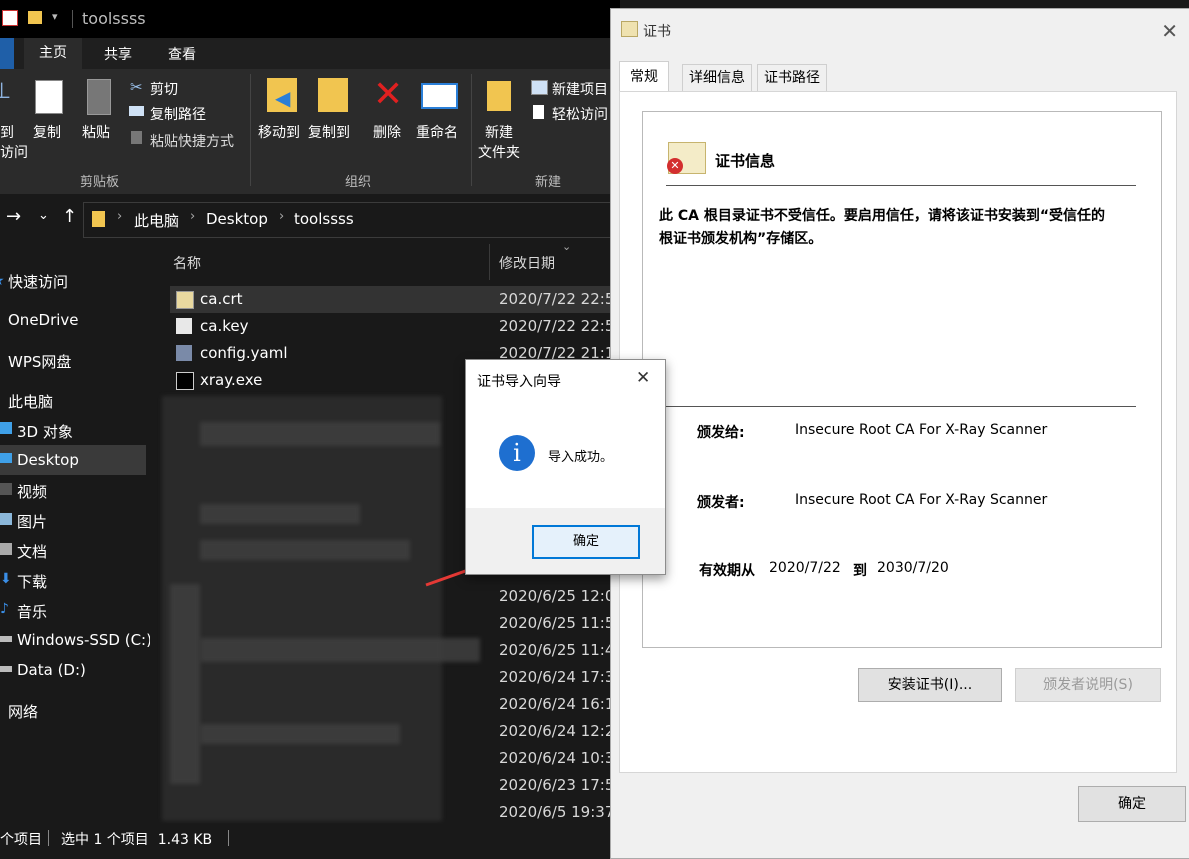 This screenshot has height=859, width=1189. I want to click on easy-access-button: 轻松访问, so click(580, 114).